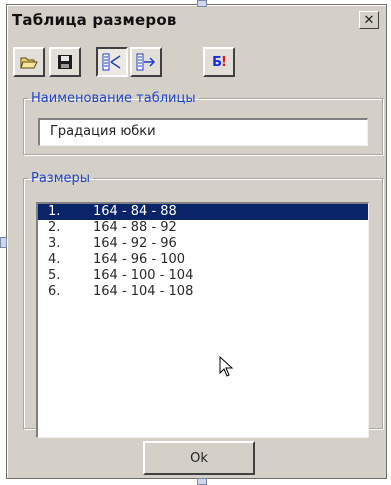 This screenshot has height=485, width=391. Describe the element at coordinates (94, 20) in the screenshot. I see `window-title: Таблица размеров` at that location.